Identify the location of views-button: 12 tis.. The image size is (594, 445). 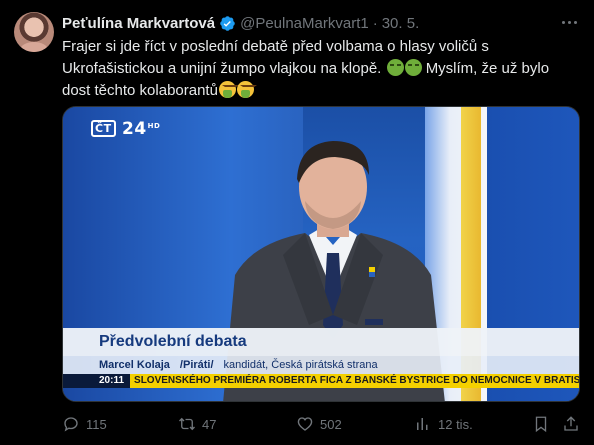
(443, 424).